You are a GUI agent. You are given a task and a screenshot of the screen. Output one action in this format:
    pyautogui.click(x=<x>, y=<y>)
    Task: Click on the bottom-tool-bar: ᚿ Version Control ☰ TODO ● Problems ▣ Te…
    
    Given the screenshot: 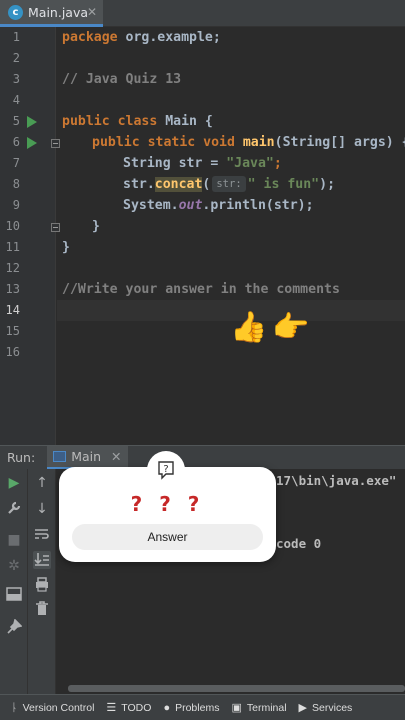 What is the action you would take?
    pyautogui.click(x=202, y=707)
    